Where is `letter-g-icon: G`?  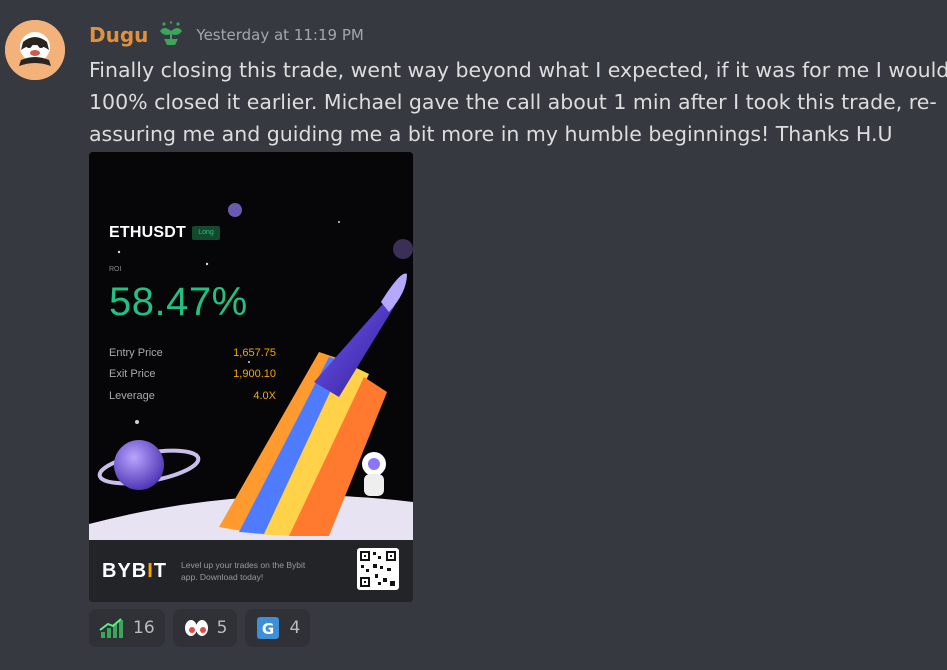
letter-g-icon: G is located at coordinates (268, 628).